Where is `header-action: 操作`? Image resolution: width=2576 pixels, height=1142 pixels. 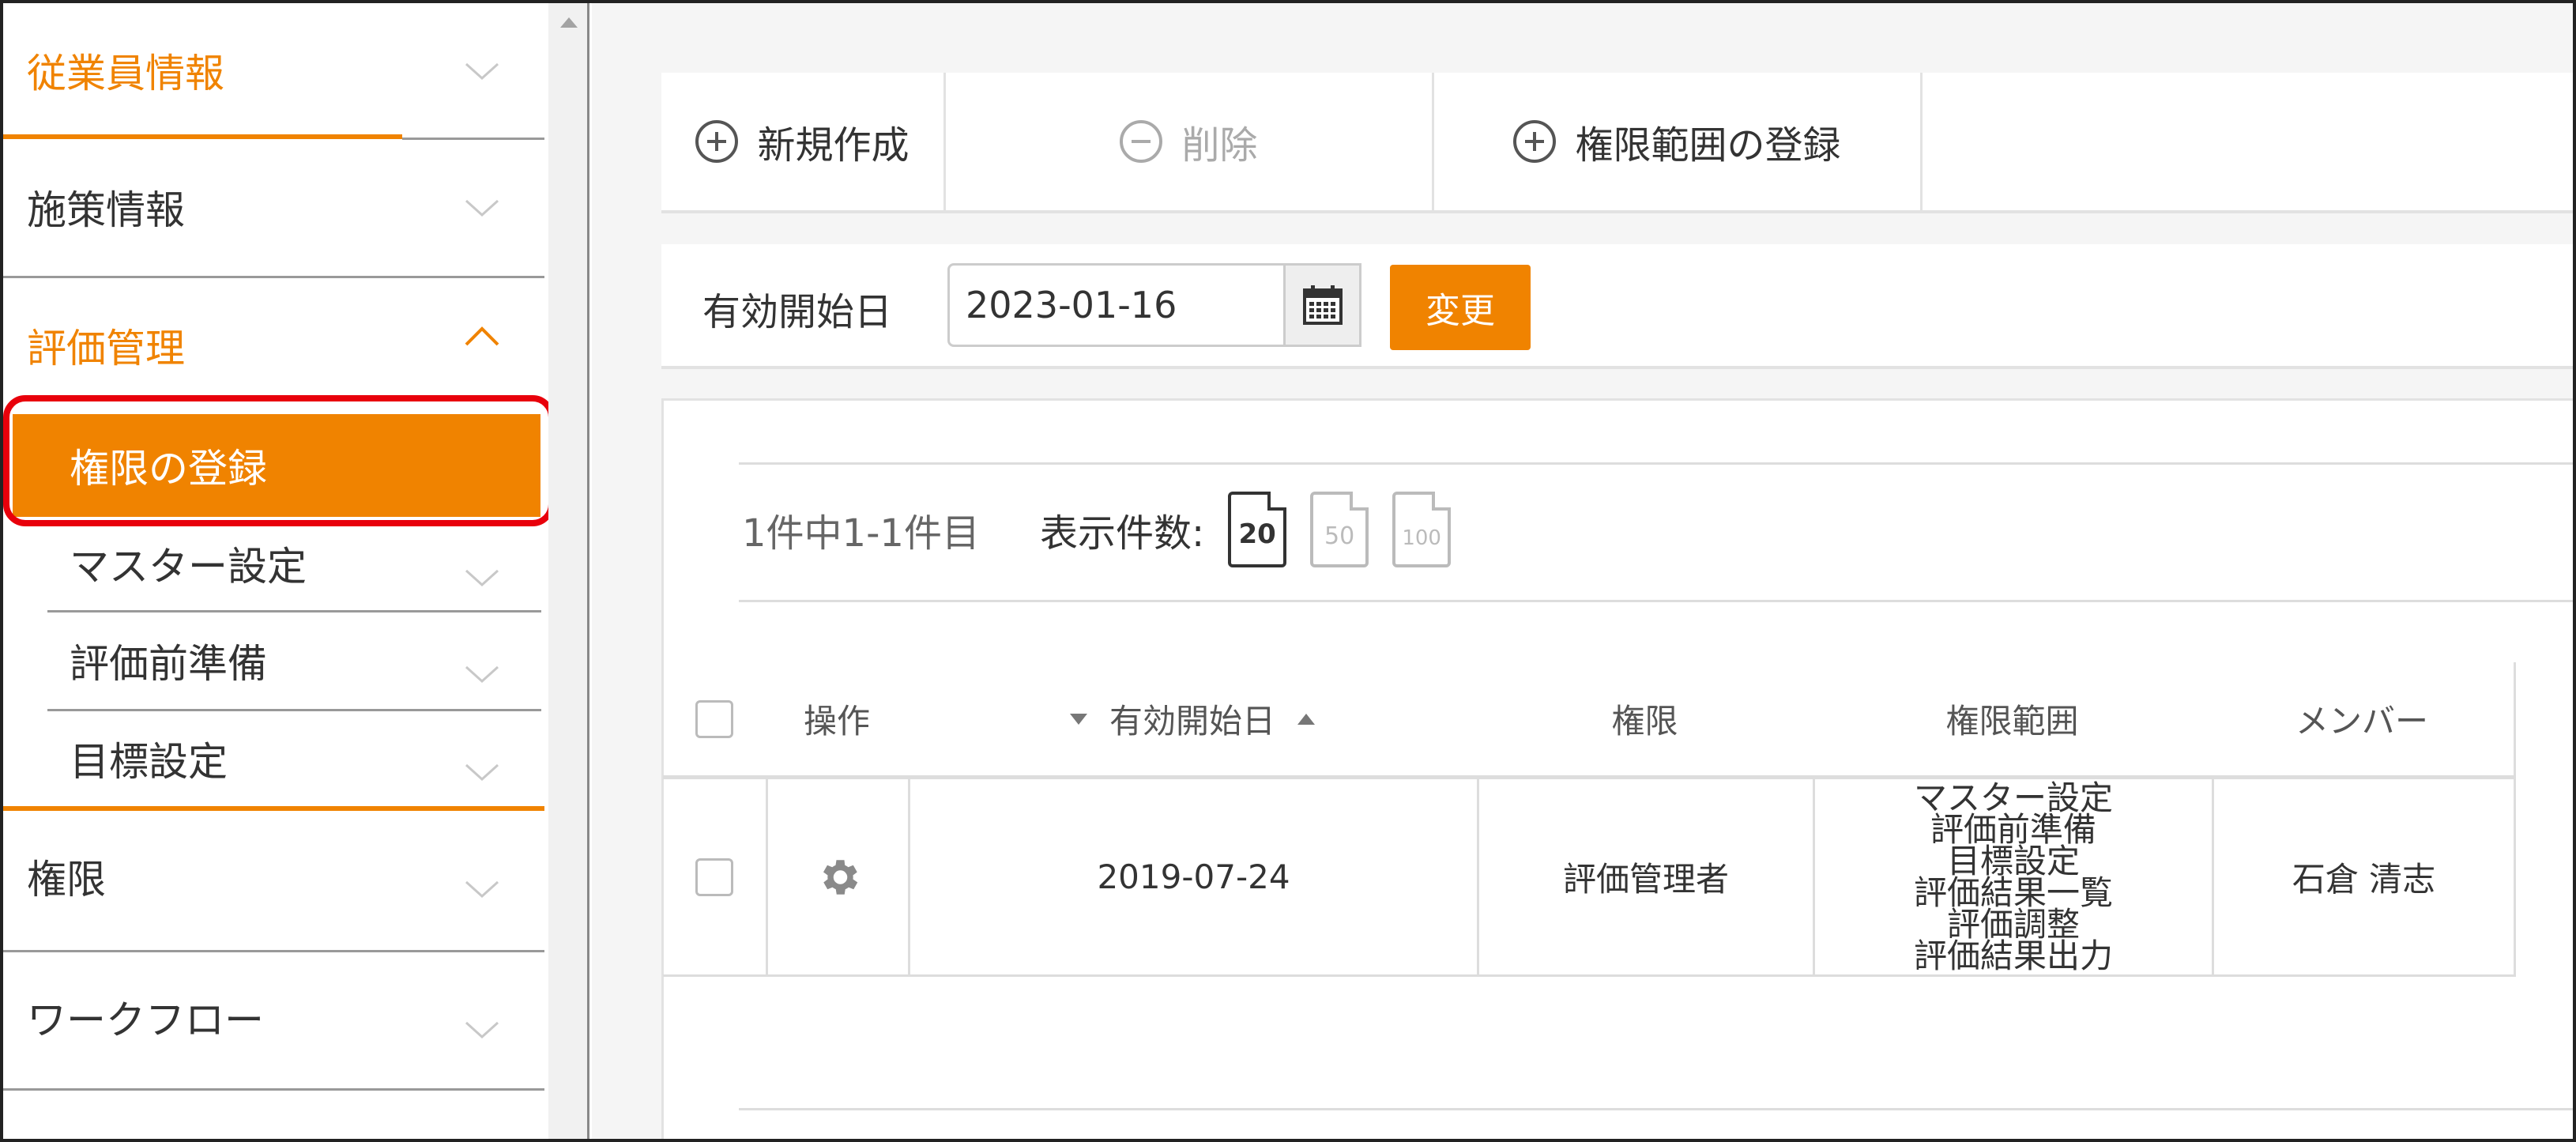
header-action: 操作 is located at coordinates (836, 721).